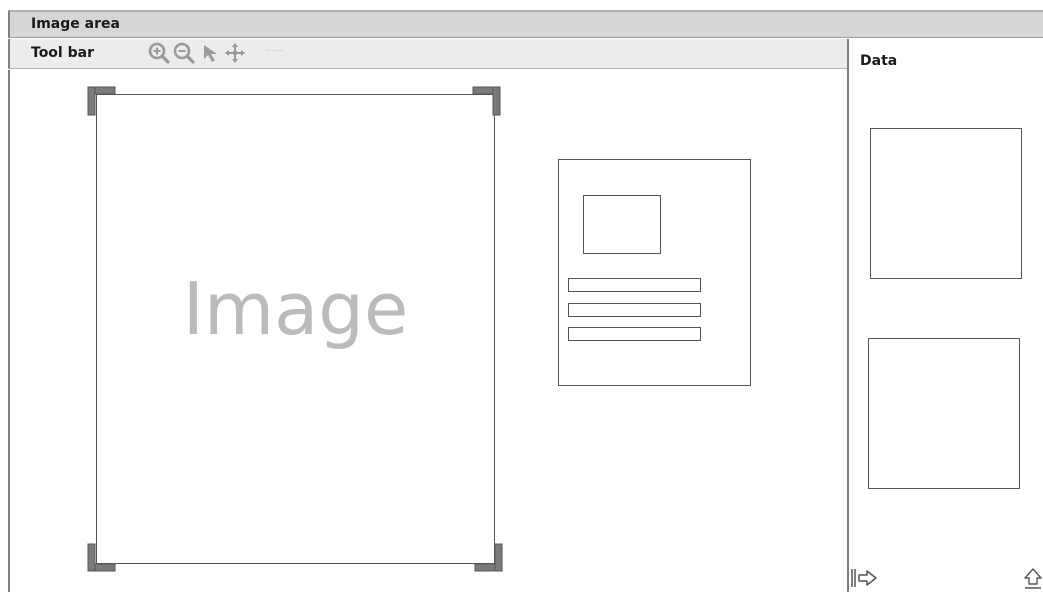 The height and width of the screenshot is (592, 1043). I want to click on crop-handle-top-right, so click(487, 101).